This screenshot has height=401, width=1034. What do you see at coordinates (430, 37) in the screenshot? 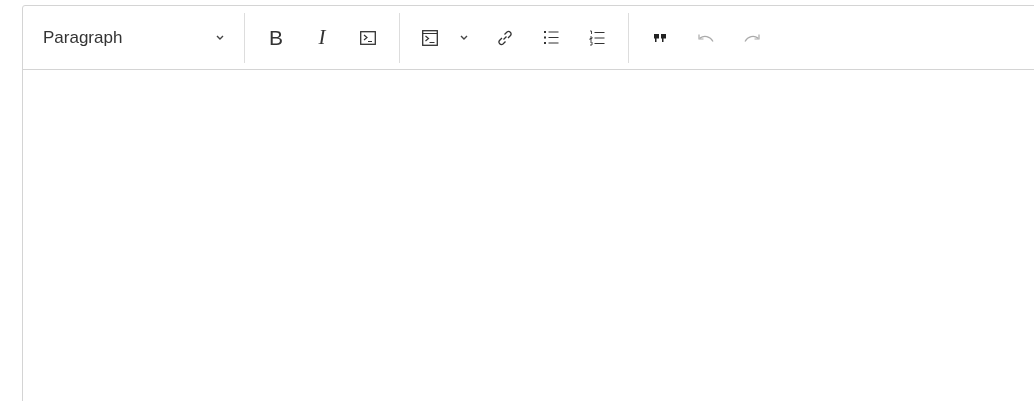
I see `terminal-window-icon` at bounding box center [430, 37].